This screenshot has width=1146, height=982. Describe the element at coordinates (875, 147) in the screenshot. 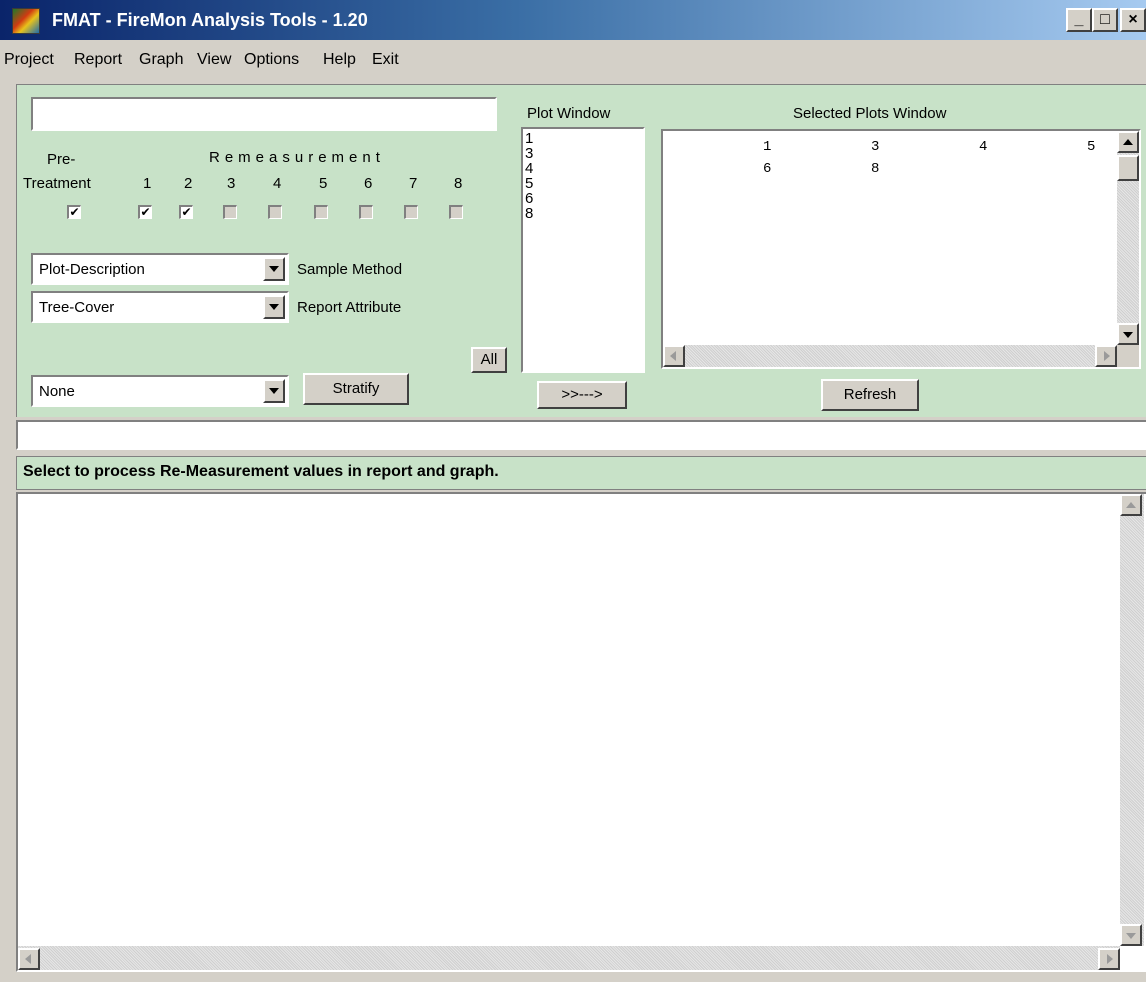

I see `selected-plot-cell: 3` at that location.